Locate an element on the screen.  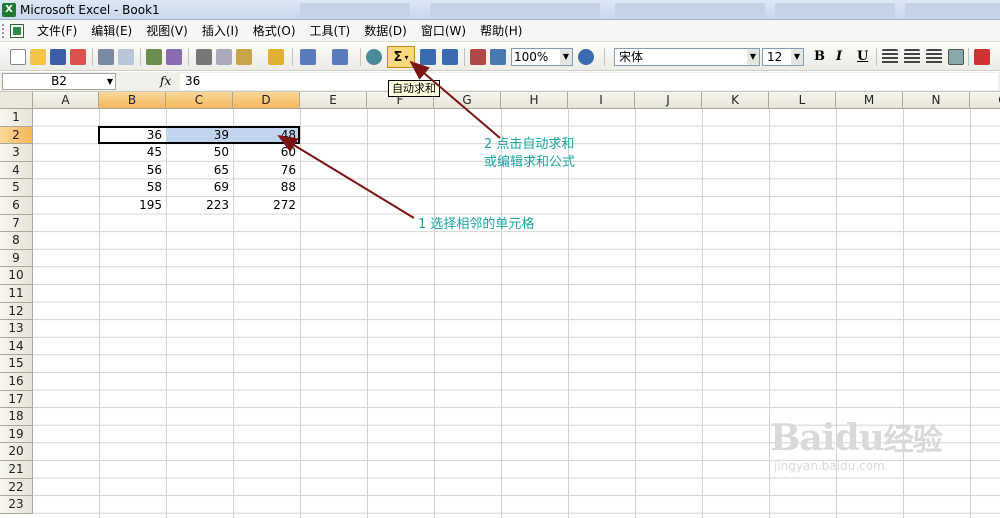
annotation-step1: 1 选择相邻的单元格 is located at coordinates (476, 224).